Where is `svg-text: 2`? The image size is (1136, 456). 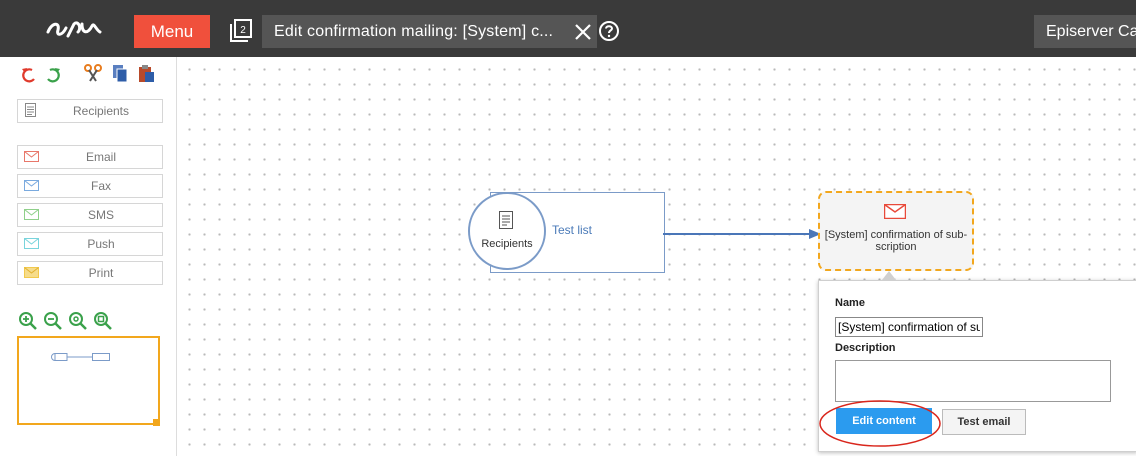
svg-text: 2 is located at coordinates (243, 30).